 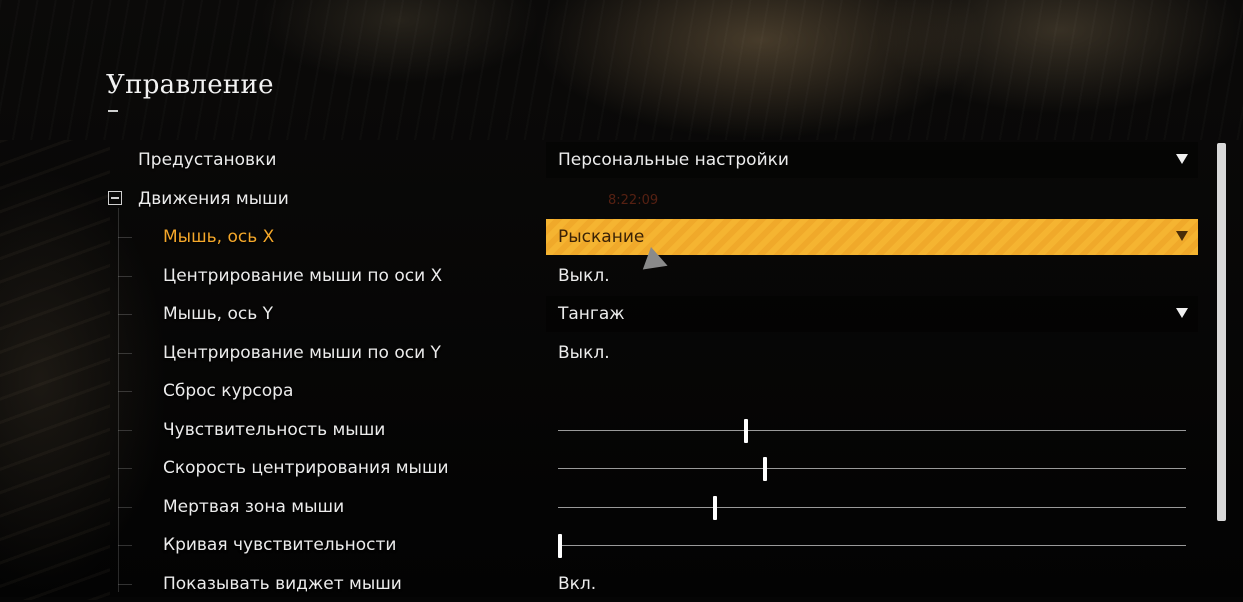 I want to click on mouse-deadzone-label: Мертвая зона мыши, so click(x=254, y=507).